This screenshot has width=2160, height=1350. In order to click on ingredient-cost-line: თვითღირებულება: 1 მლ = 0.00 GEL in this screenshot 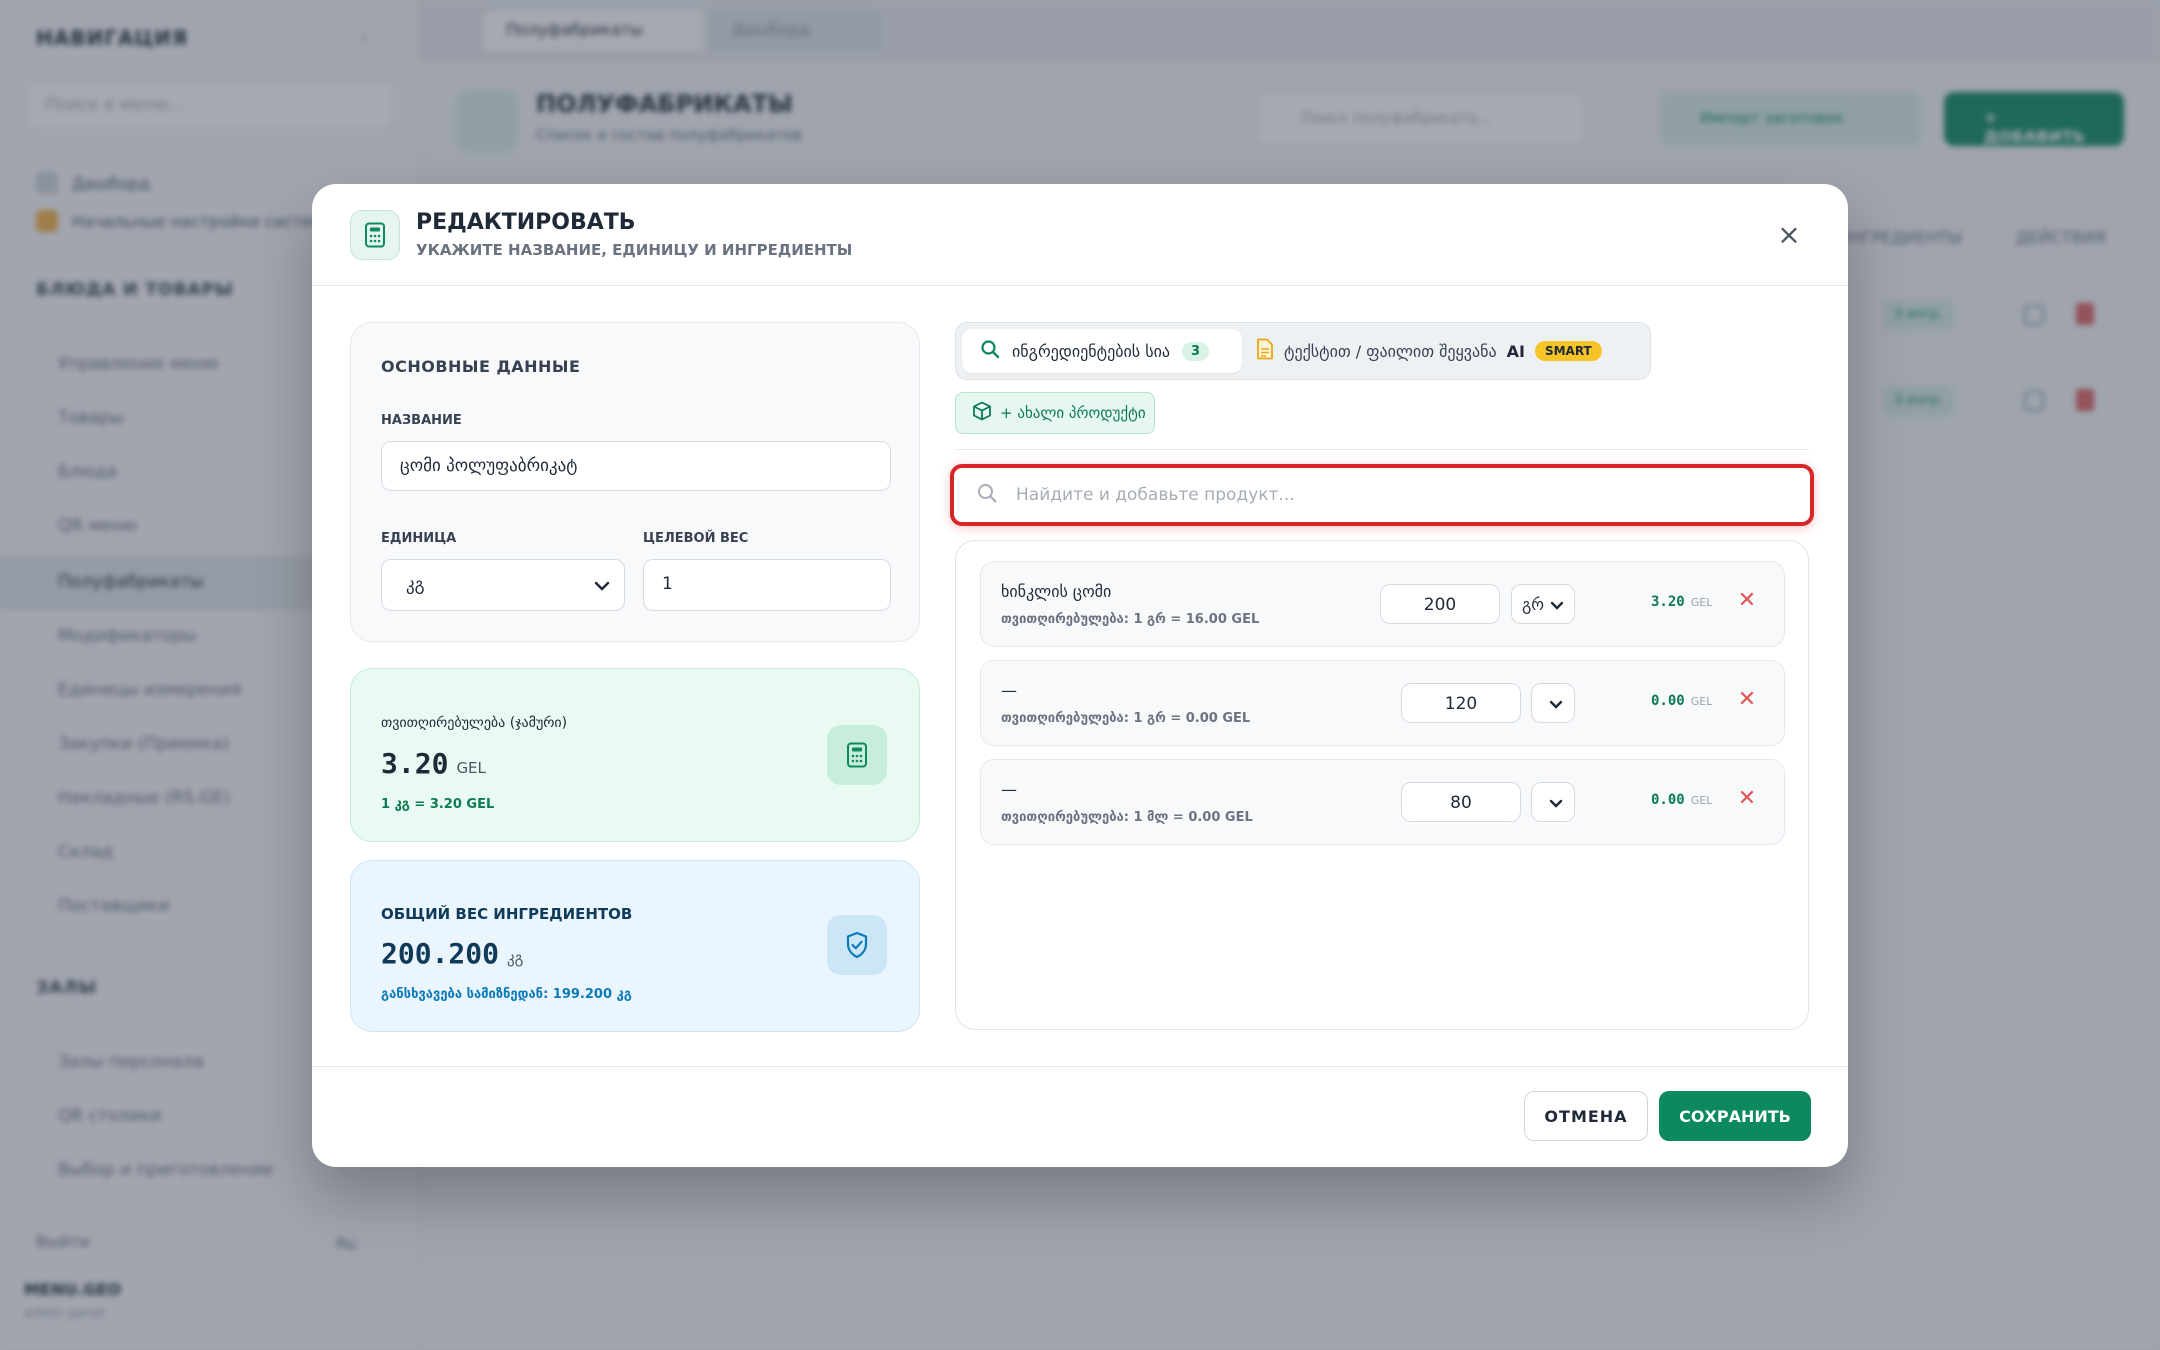, I will do `click(1127, 817)`.